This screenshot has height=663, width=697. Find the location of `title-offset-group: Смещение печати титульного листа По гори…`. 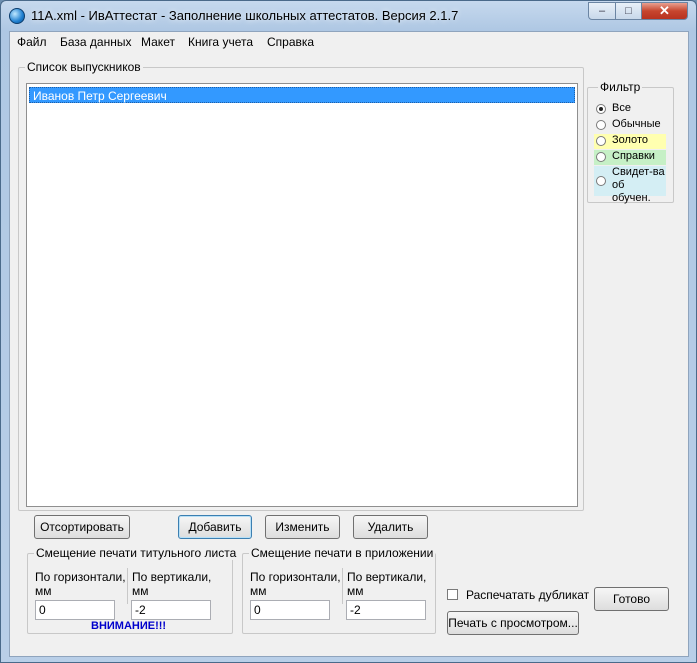

title-offset-group: Смещение печати титульного листа По гори… is located at coordinates (133, 590).